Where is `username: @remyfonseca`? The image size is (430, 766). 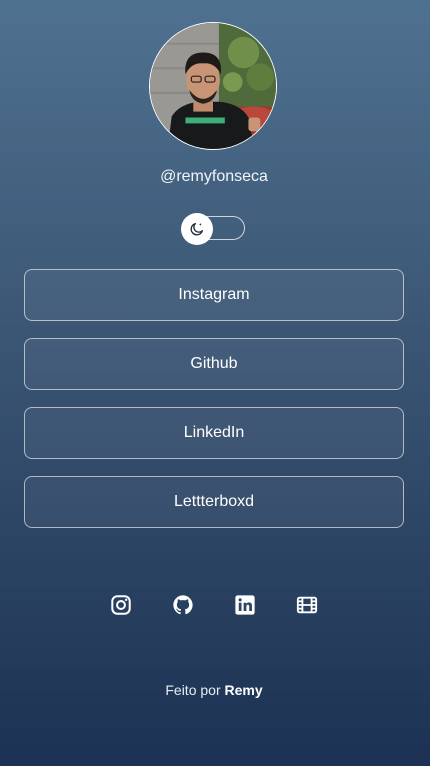 username: @remyfonseca is located at coordinates (214, 176).